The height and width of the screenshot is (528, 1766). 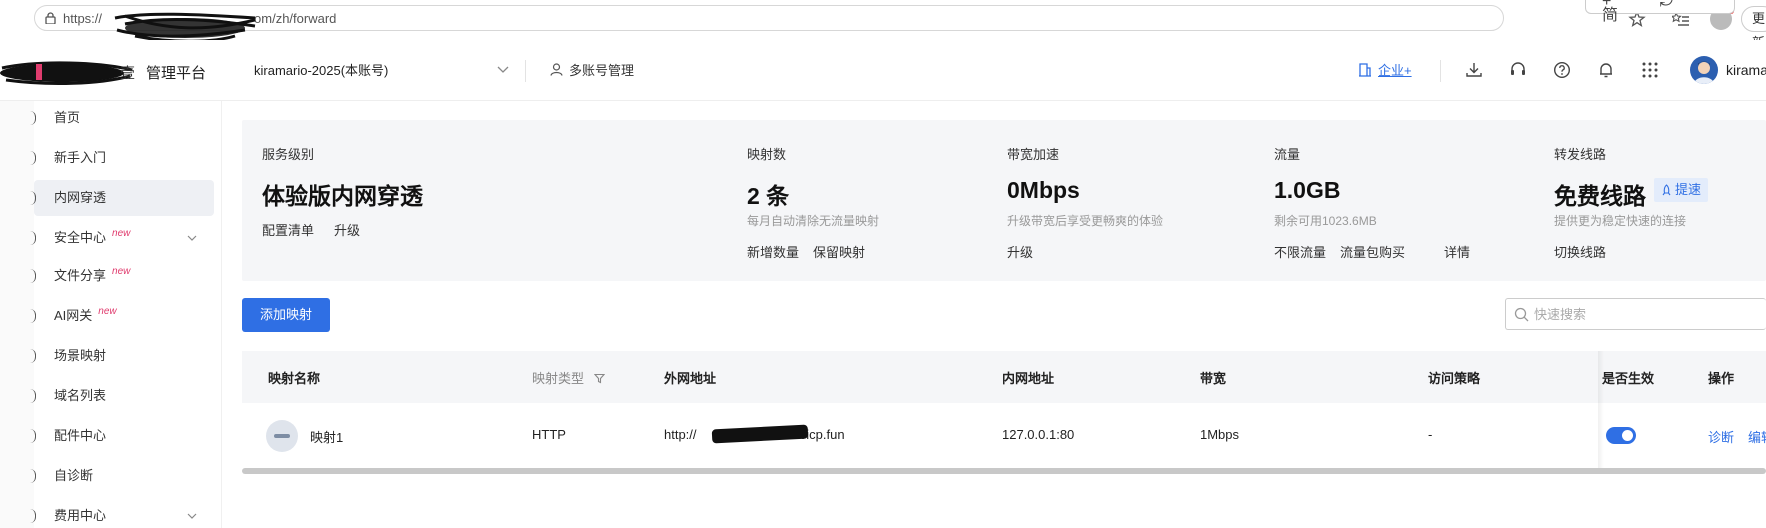 I want to click on column-header-external: 外网地址, so click(x=690, y=377).